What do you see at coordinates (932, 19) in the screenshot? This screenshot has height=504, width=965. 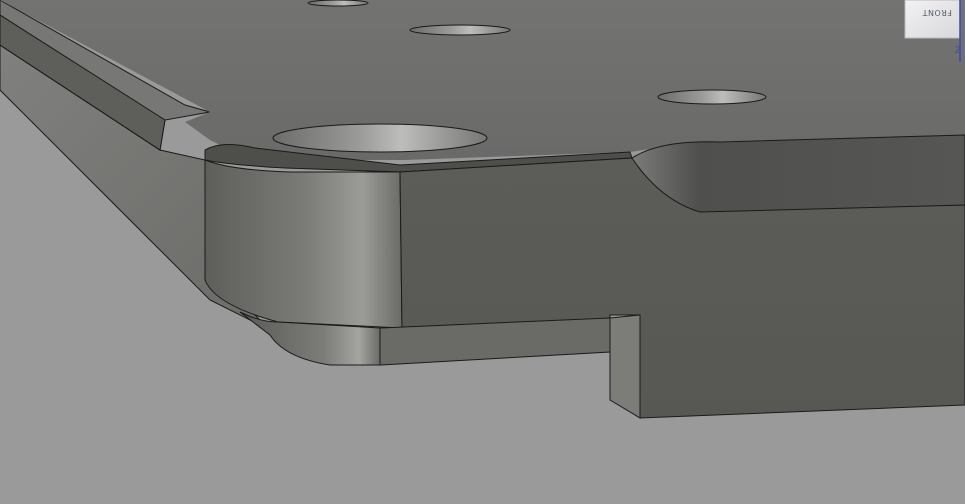 I see `viewcube-face` at bounding box center [932, 19].